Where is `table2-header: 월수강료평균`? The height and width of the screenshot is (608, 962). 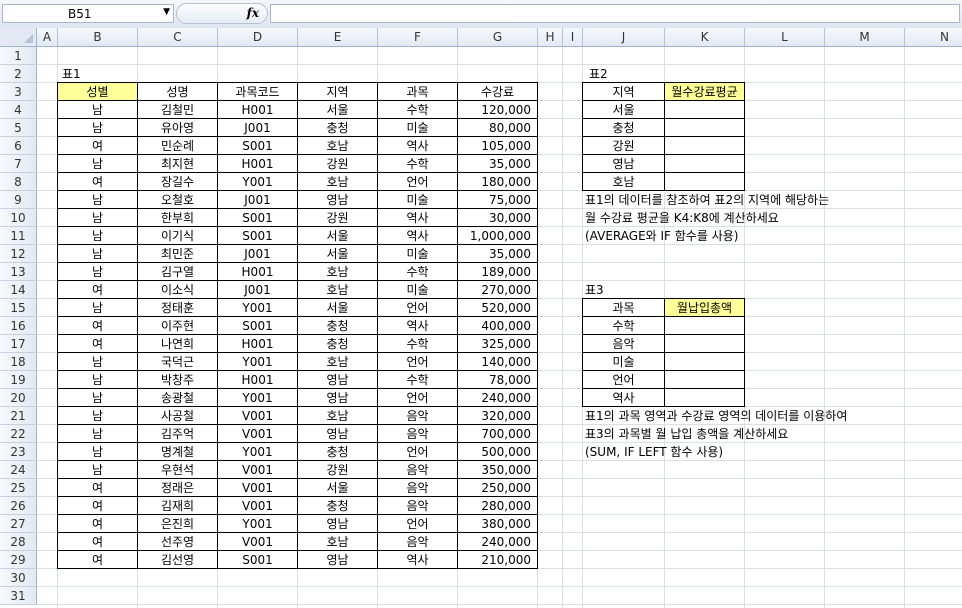
table2-header: 월수강료평균 is located at coordinates (705, 92).